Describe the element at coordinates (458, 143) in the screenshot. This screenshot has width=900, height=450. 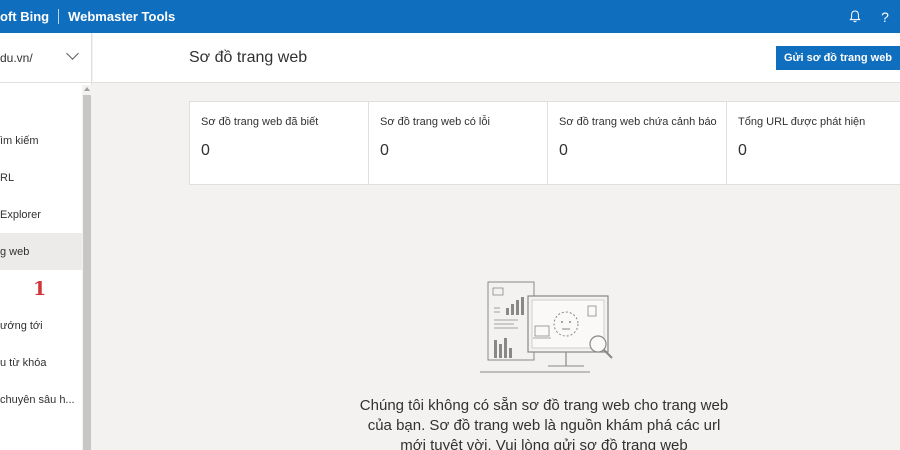
I see `stat-sitemaps-with-errors: Sơ đồ trang web có lỗi 0` at that location.